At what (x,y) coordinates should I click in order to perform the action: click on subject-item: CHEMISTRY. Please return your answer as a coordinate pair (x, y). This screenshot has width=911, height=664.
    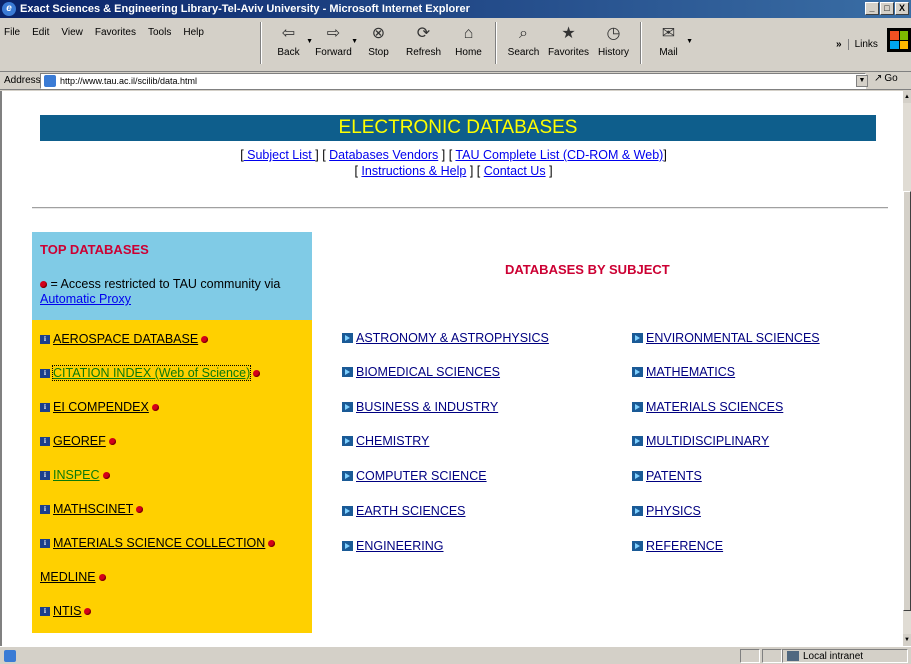
    Looking at the image, I should click on (385, 441).